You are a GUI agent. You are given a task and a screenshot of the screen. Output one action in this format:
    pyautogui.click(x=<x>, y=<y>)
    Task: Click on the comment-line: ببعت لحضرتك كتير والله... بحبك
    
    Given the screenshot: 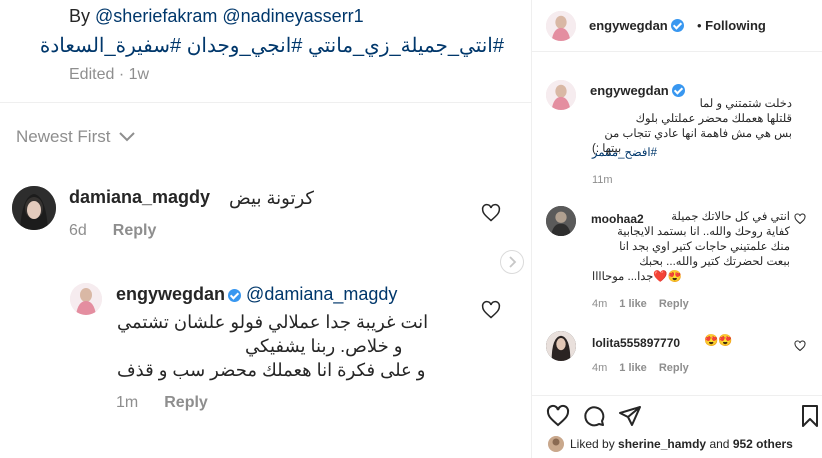 What is the action you would take?
    pyautogui.click(x=714, y=262)
    